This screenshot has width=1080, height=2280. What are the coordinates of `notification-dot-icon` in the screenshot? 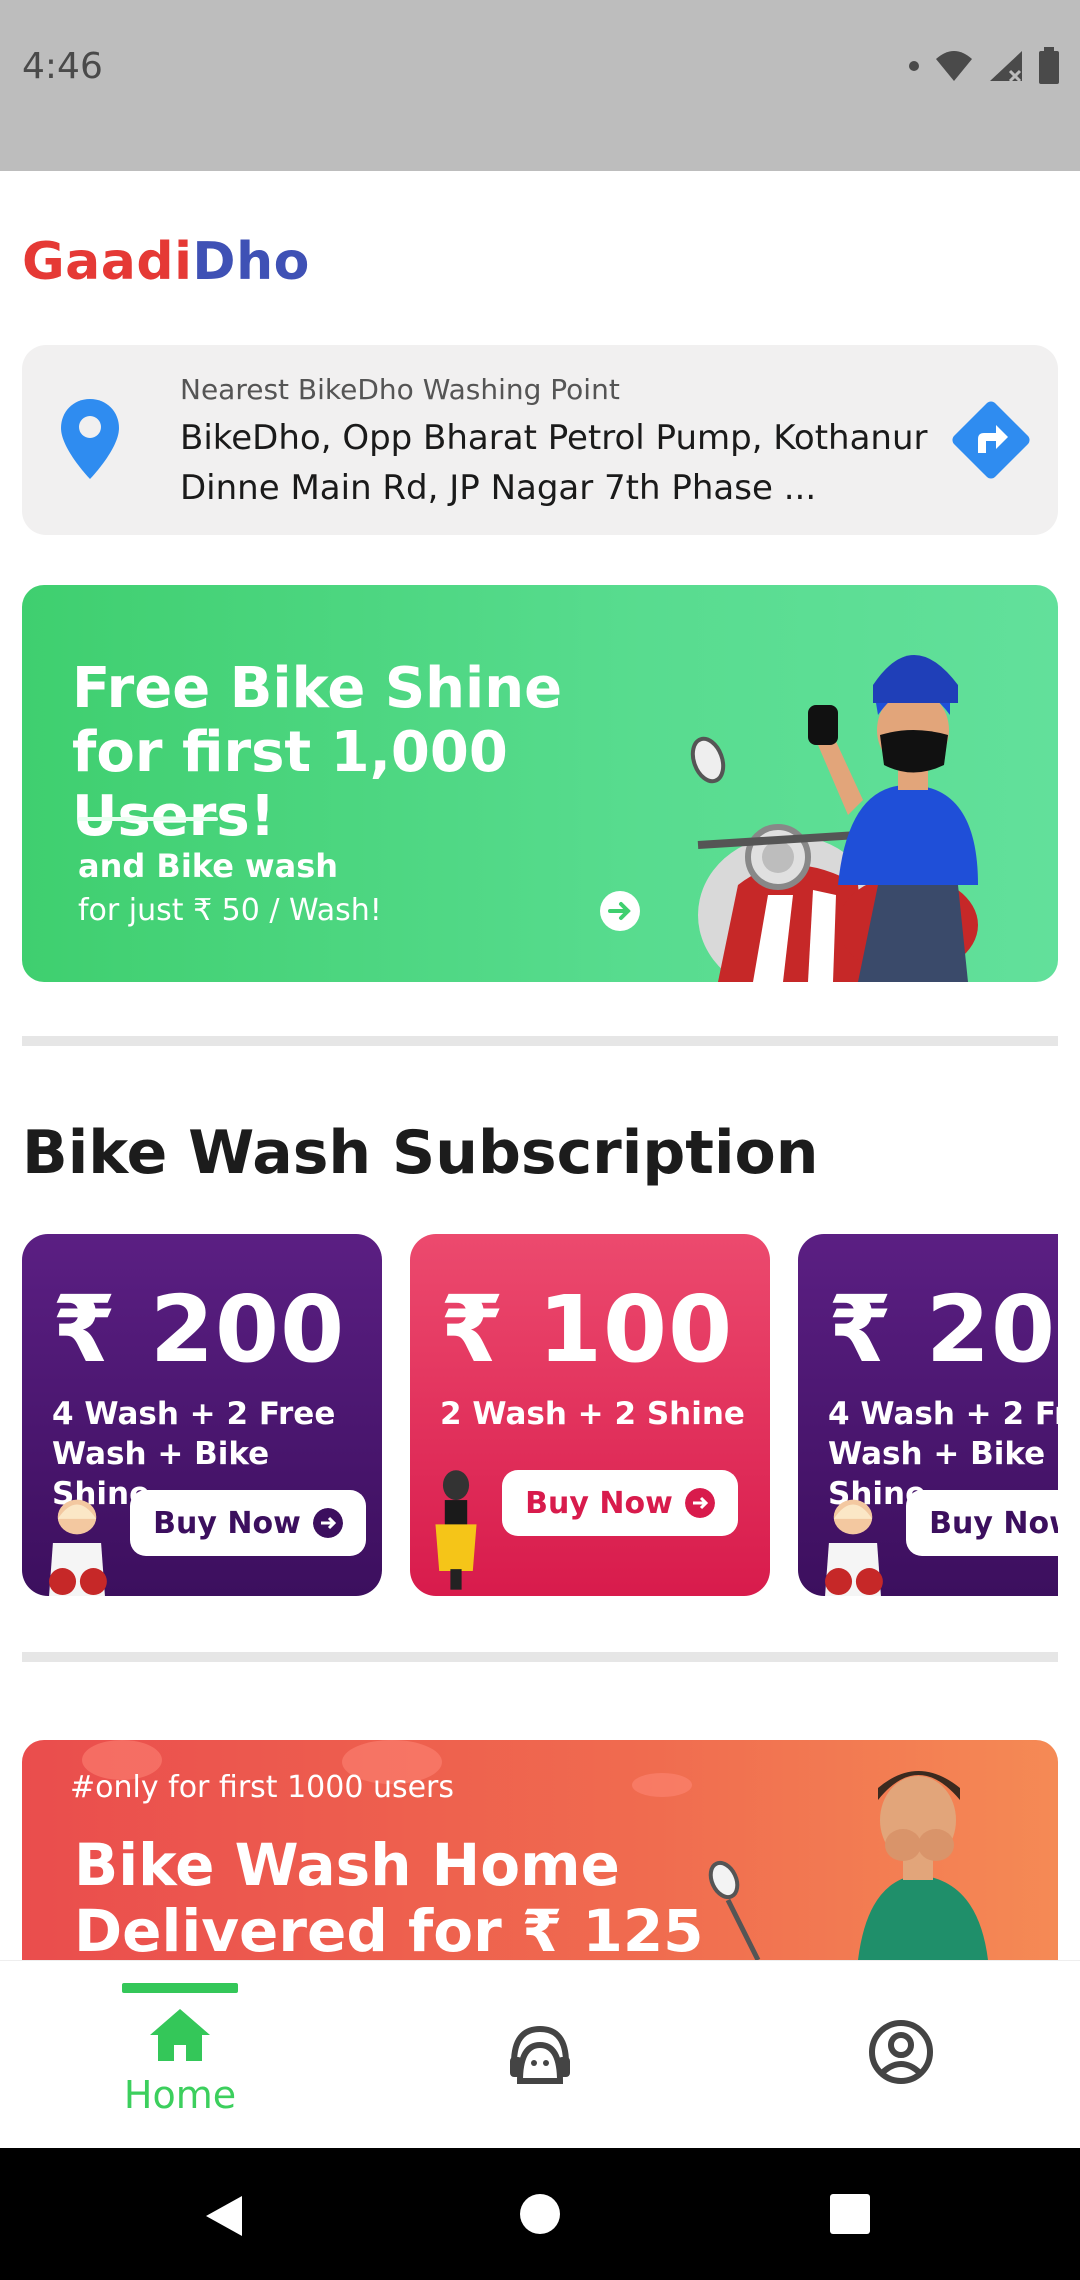 It's located at (914, 66).